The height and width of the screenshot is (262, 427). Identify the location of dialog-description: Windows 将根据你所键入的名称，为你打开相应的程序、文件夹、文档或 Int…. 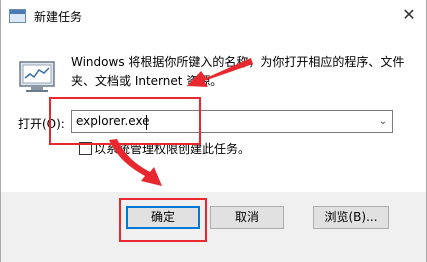
(238, 71).